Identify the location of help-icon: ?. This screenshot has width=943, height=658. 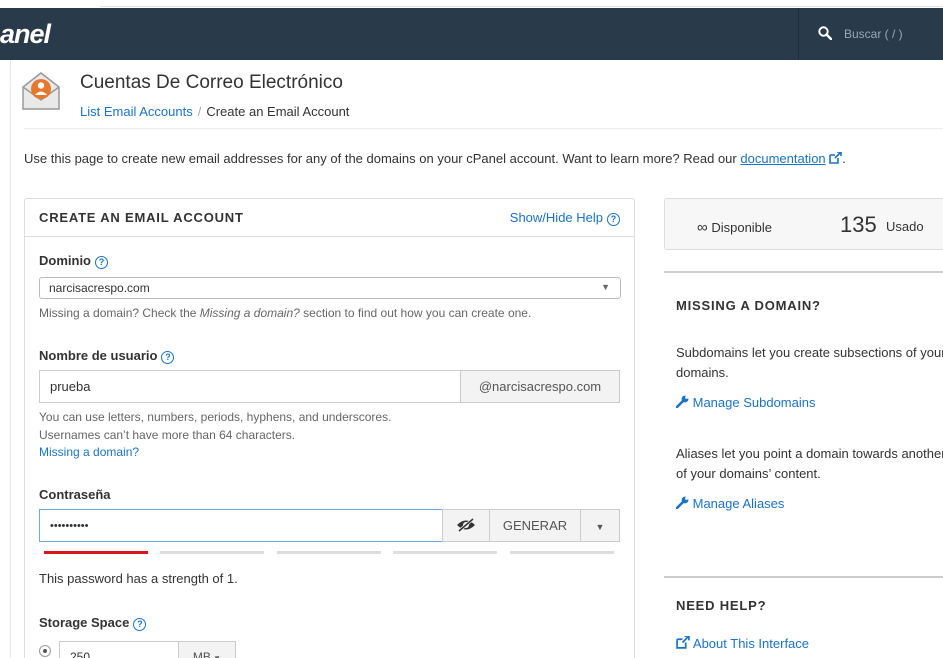
(613, 219).